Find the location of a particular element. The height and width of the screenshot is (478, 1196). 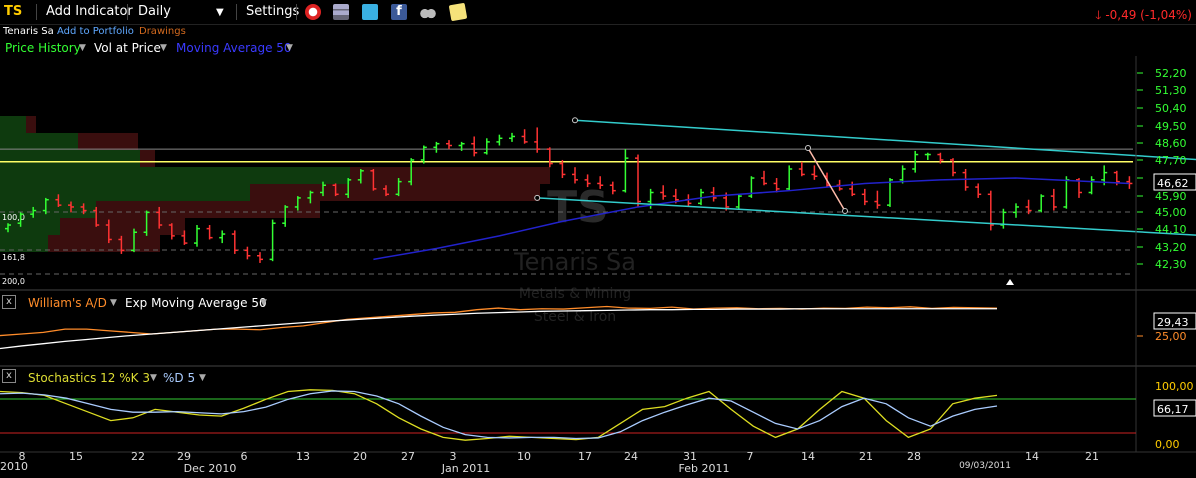

x-axis-tick-label: 27 is located at coordinates (408, 456).